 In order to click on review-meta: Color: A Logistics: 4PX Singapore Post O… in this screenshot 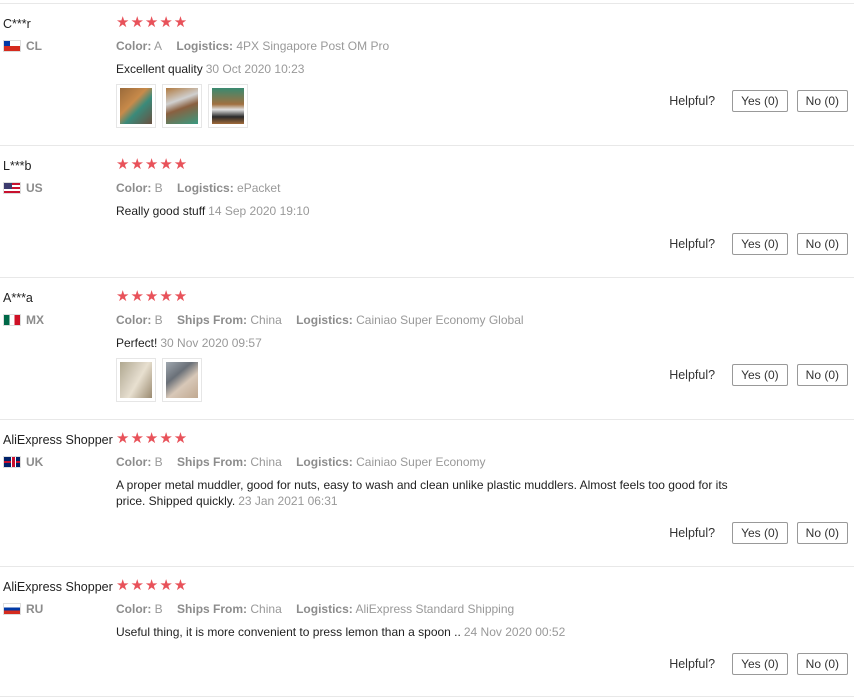, I will do `click(258, 46)`.